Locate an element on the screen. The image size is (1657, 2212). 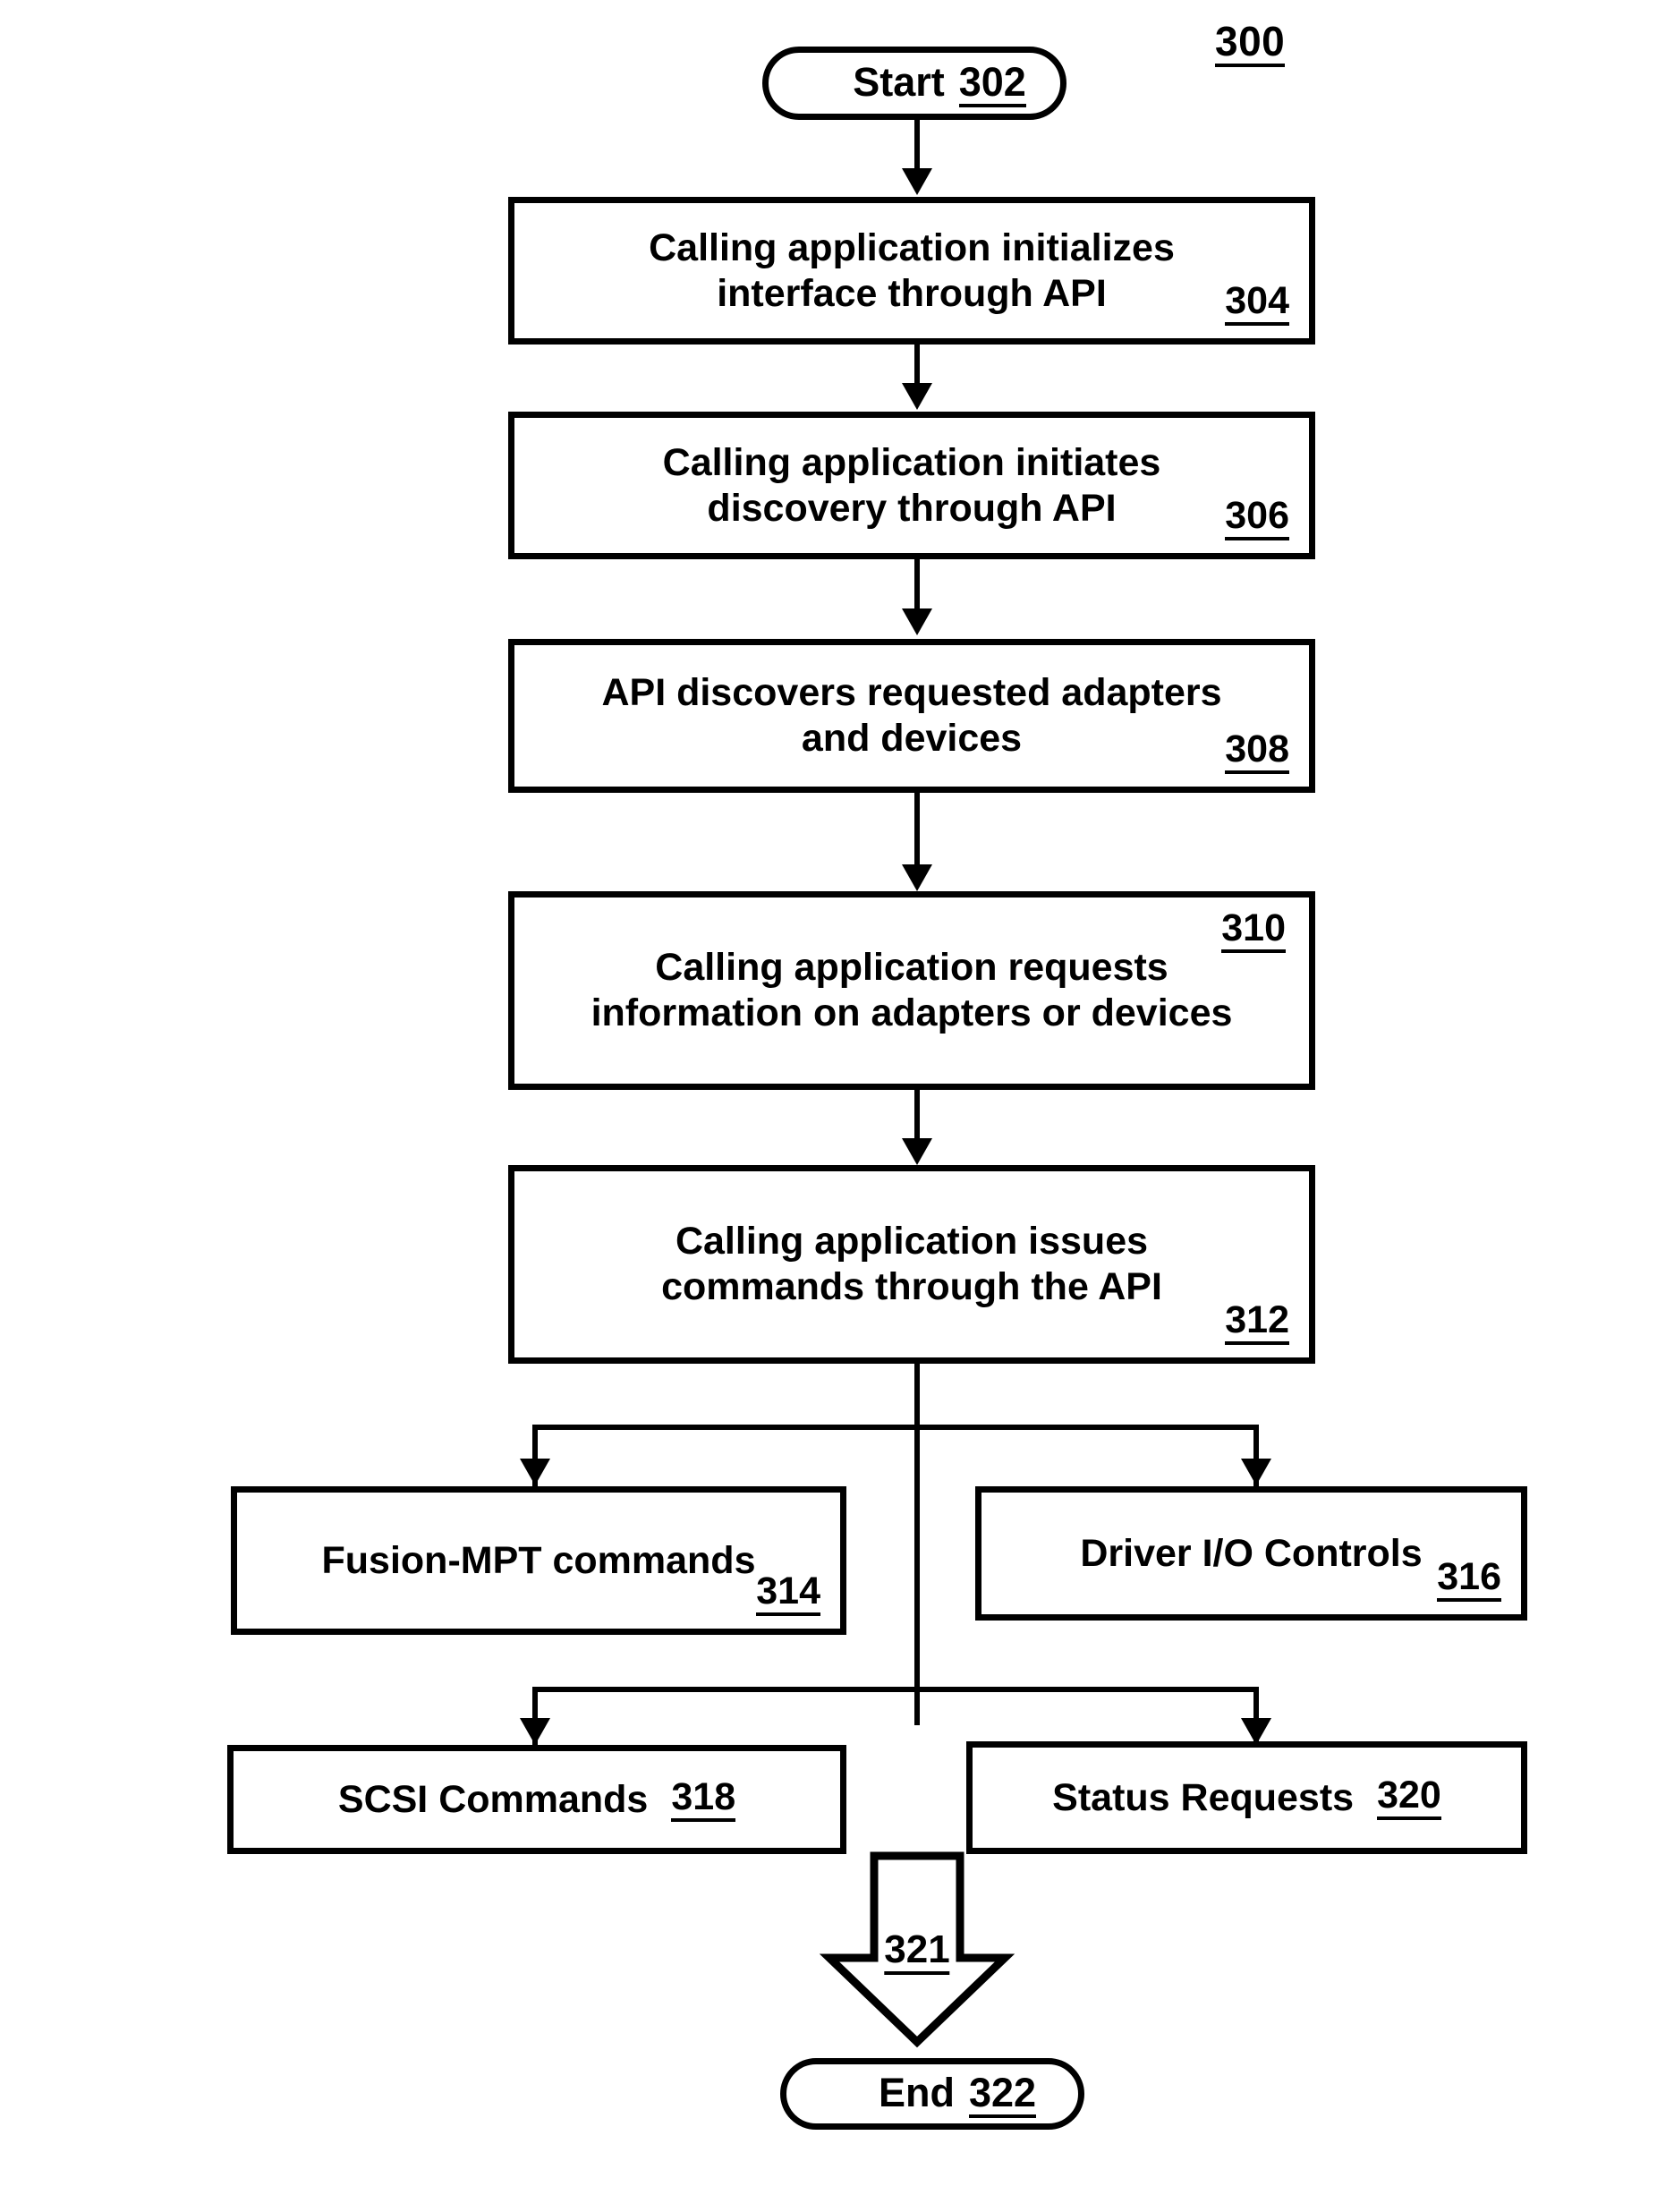
start-terminator: Start 302 is located at coordinates (914, 83).